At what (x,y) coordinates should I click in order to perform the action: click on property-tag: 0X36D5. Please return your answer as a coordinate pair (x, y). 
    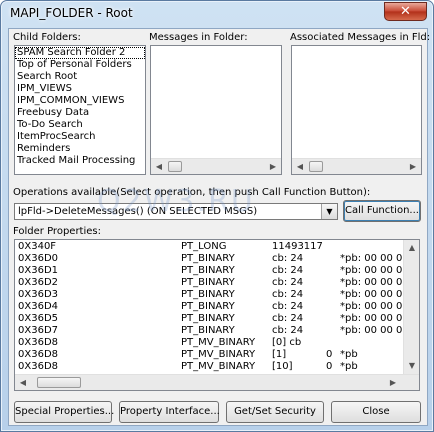
    Looking at the image, I should click on (38, 318).